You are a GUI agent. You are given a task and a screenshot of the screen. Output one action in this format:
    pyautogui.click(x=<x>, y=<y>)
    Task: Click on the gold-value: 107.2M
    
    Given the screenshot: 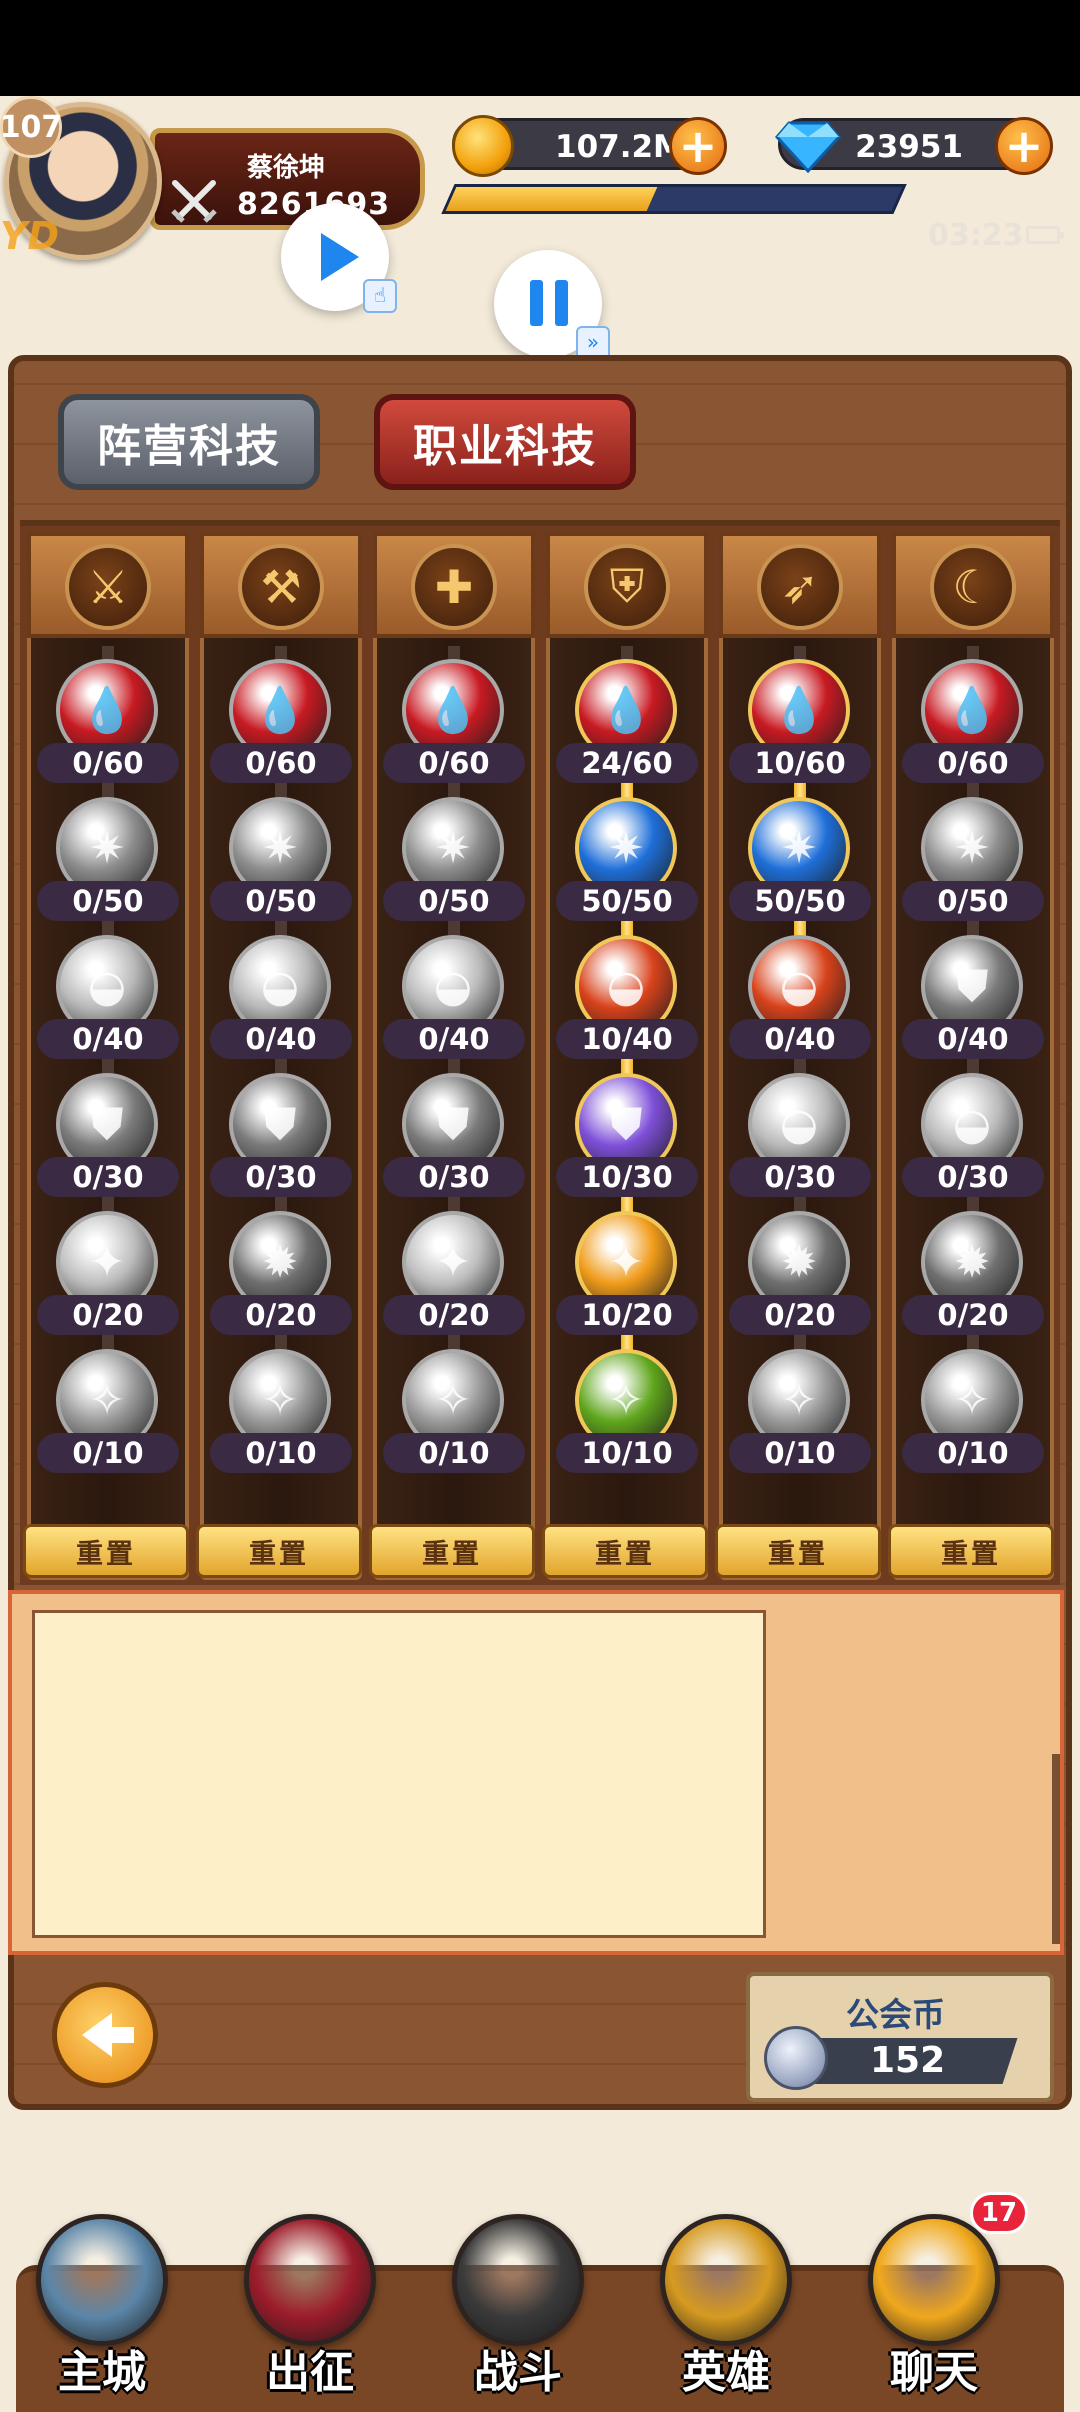 What is the action you would take?
    pyautogui.click(x=619, y=147)
    